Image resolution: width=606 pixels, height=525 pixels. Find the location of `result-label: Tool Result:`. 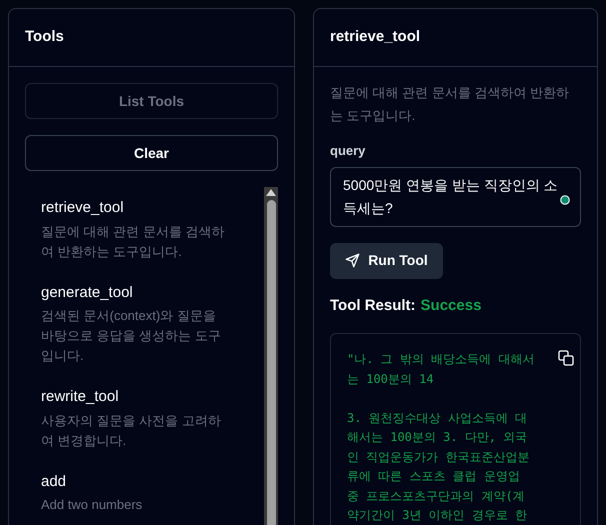

result-label: Tool Result: is located at coordinates (373, 306).